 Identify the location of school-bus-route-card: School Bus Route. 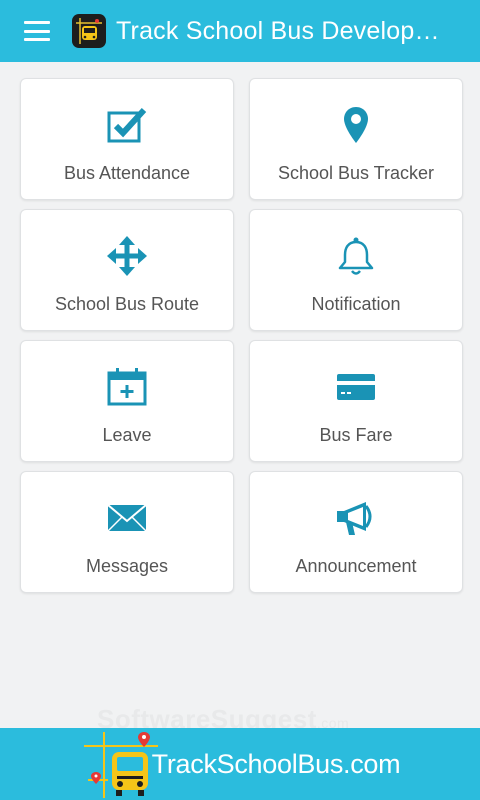
(127, 270).